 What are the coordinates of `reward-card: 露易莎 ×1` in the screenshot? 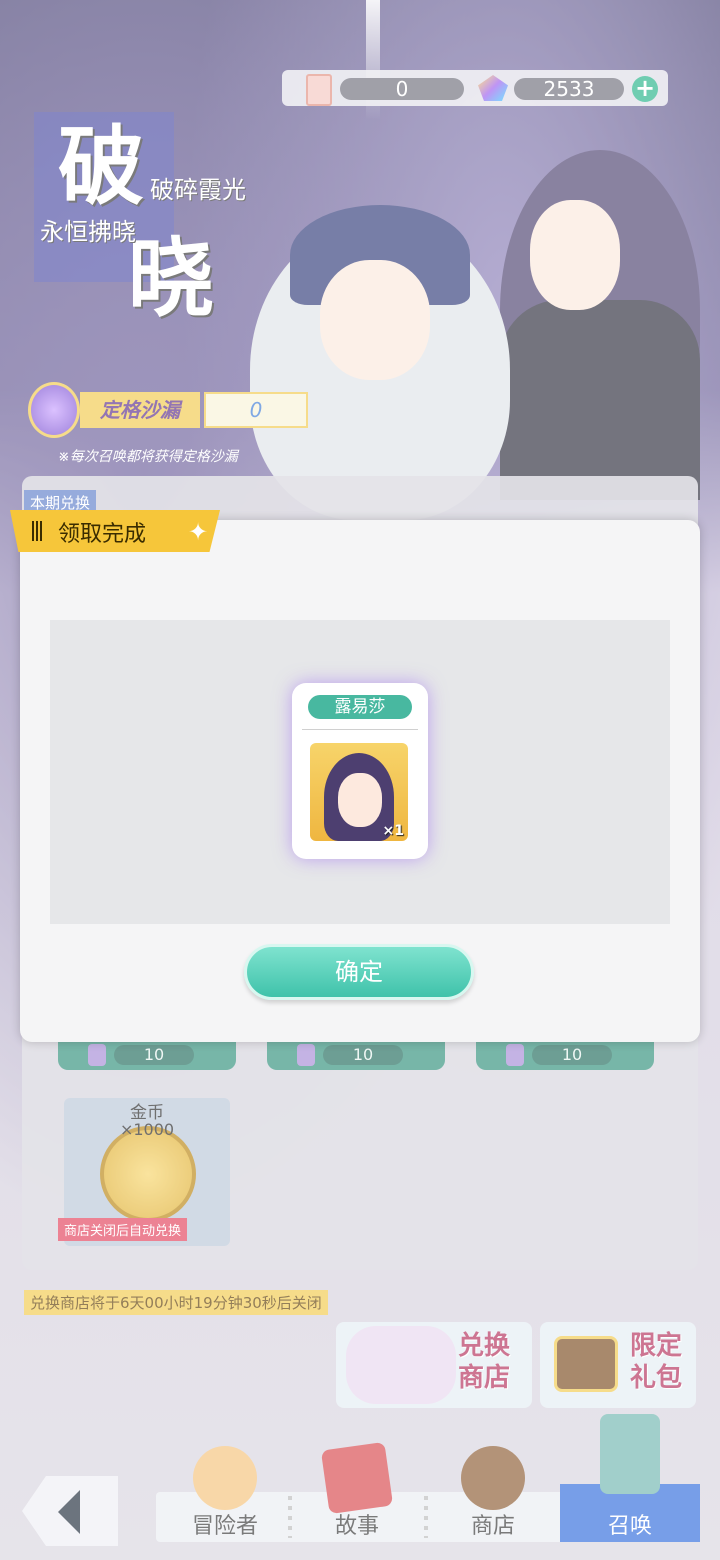 It's located at (360, 771).